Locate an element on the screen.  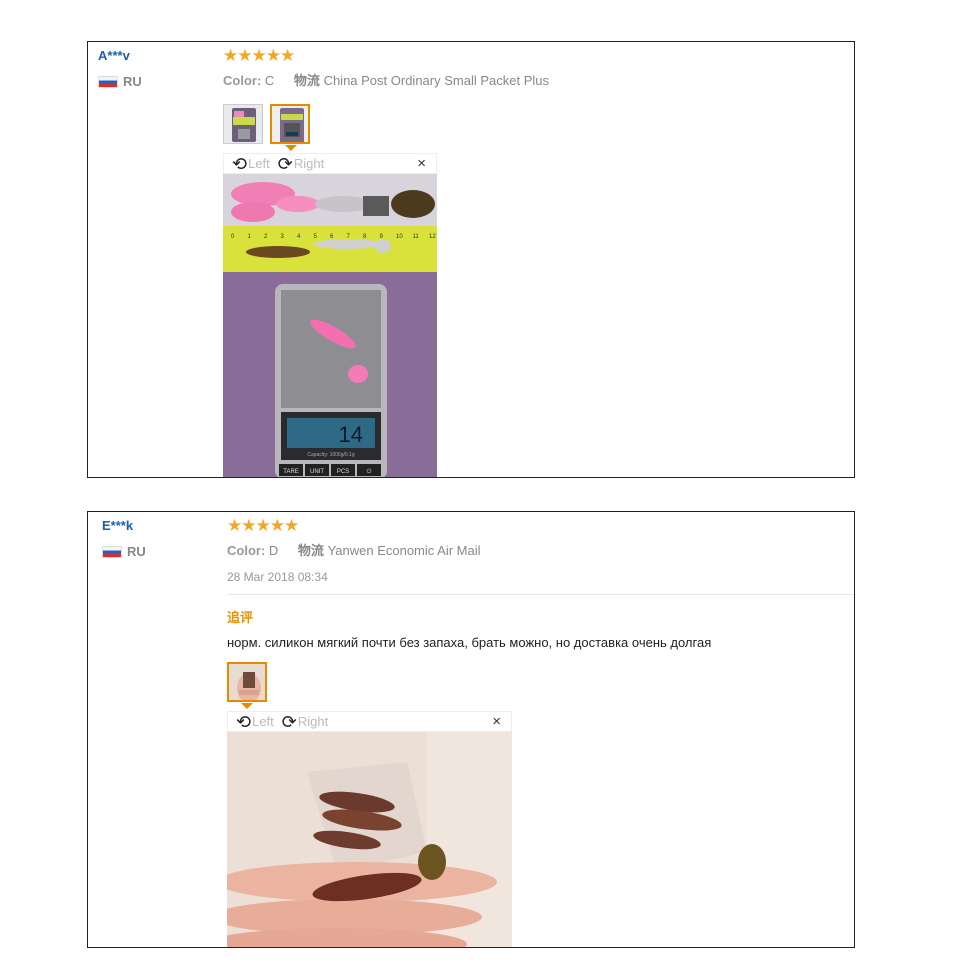
follow-up-label: 追评 is located at coordinates (240, 617).